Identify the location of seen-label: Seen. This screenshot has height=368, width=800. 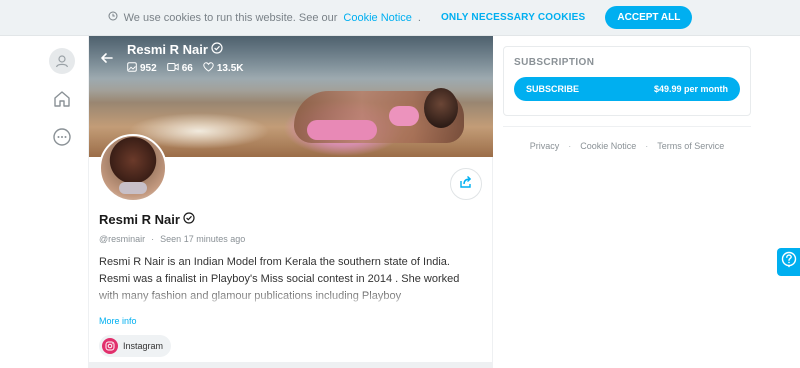
(171, 239).